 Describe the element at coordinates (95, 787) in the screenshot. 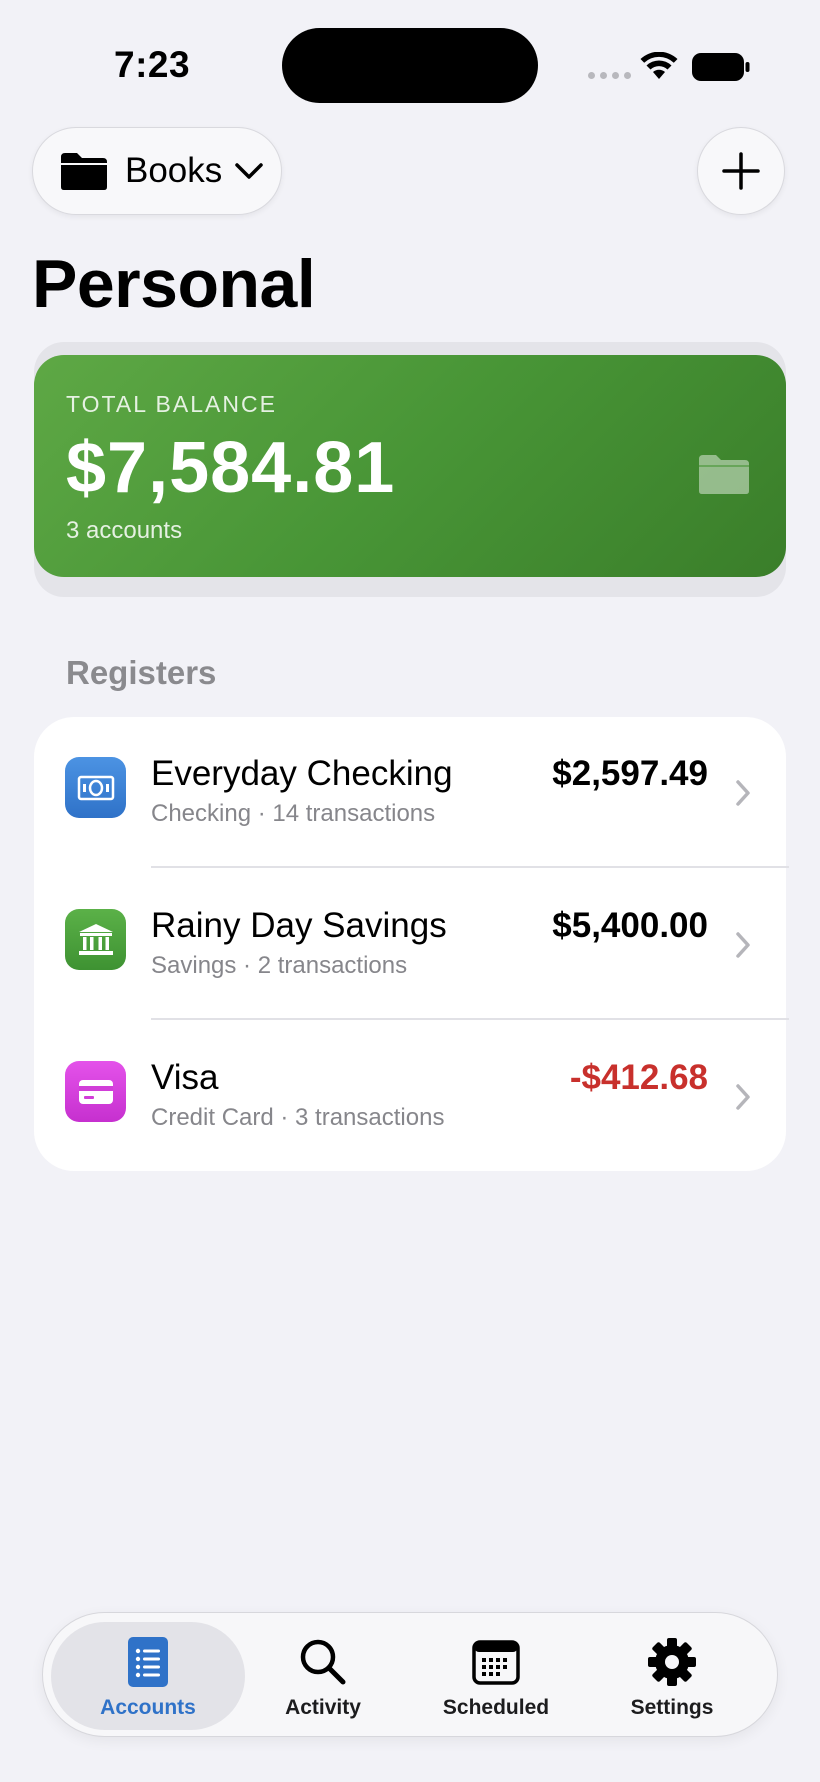

I see `banknote-icon` at that location.